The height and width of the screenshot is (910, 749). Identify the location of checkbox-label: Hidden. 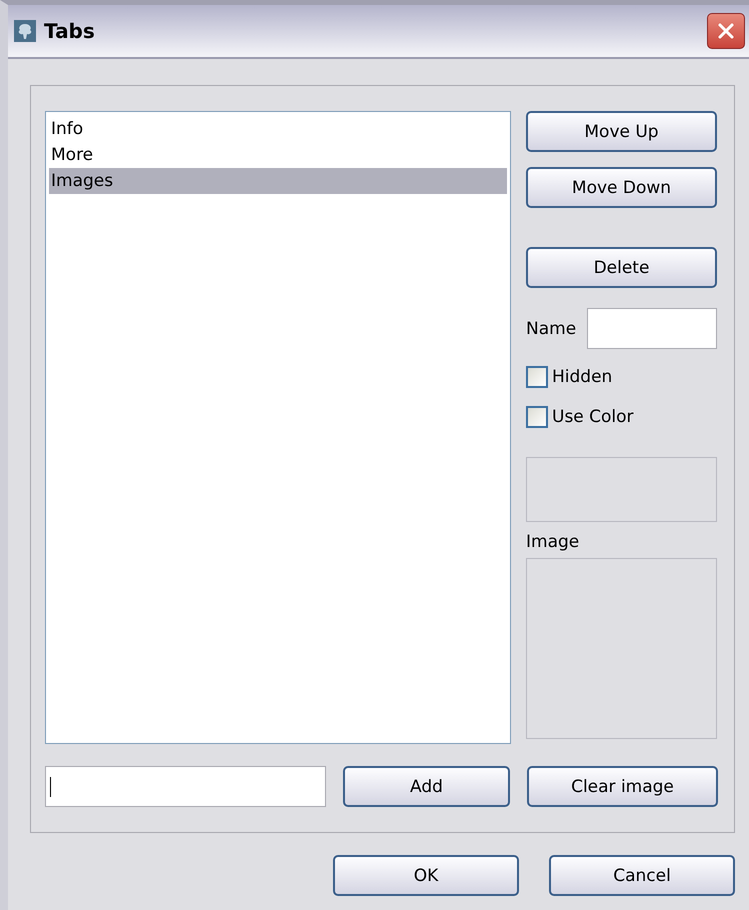
(582, 377).